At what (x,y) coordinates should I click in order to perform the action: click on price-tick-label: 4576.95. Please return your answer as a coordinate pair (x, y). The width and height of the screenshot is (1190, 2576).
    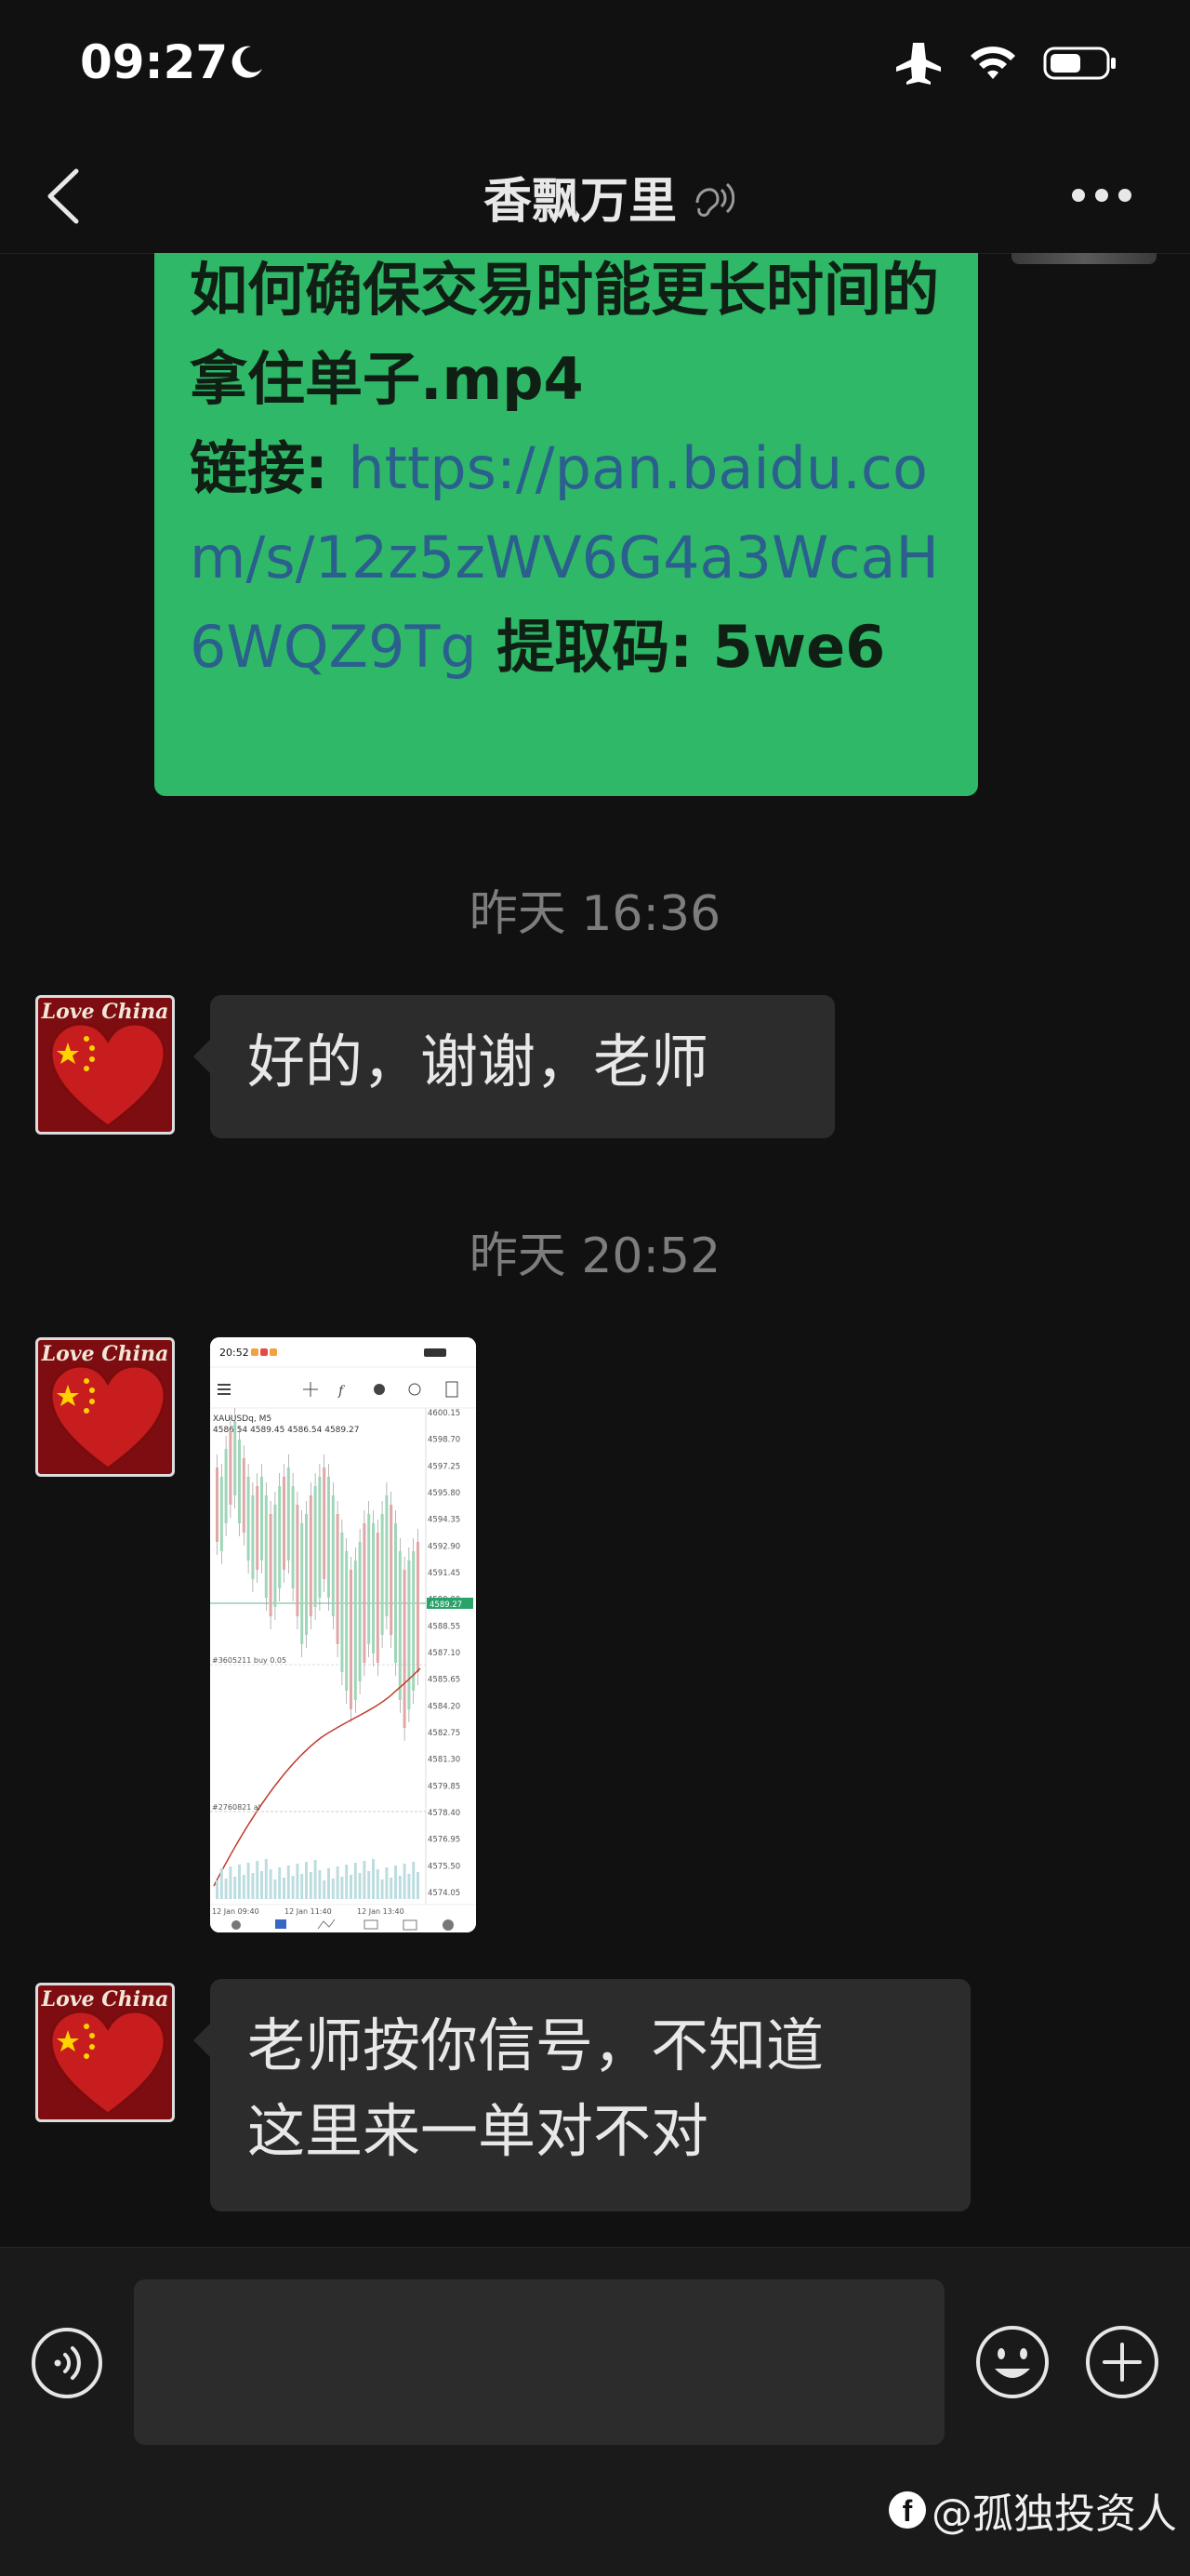
    Looking at the image, I should click on (444, 1840).